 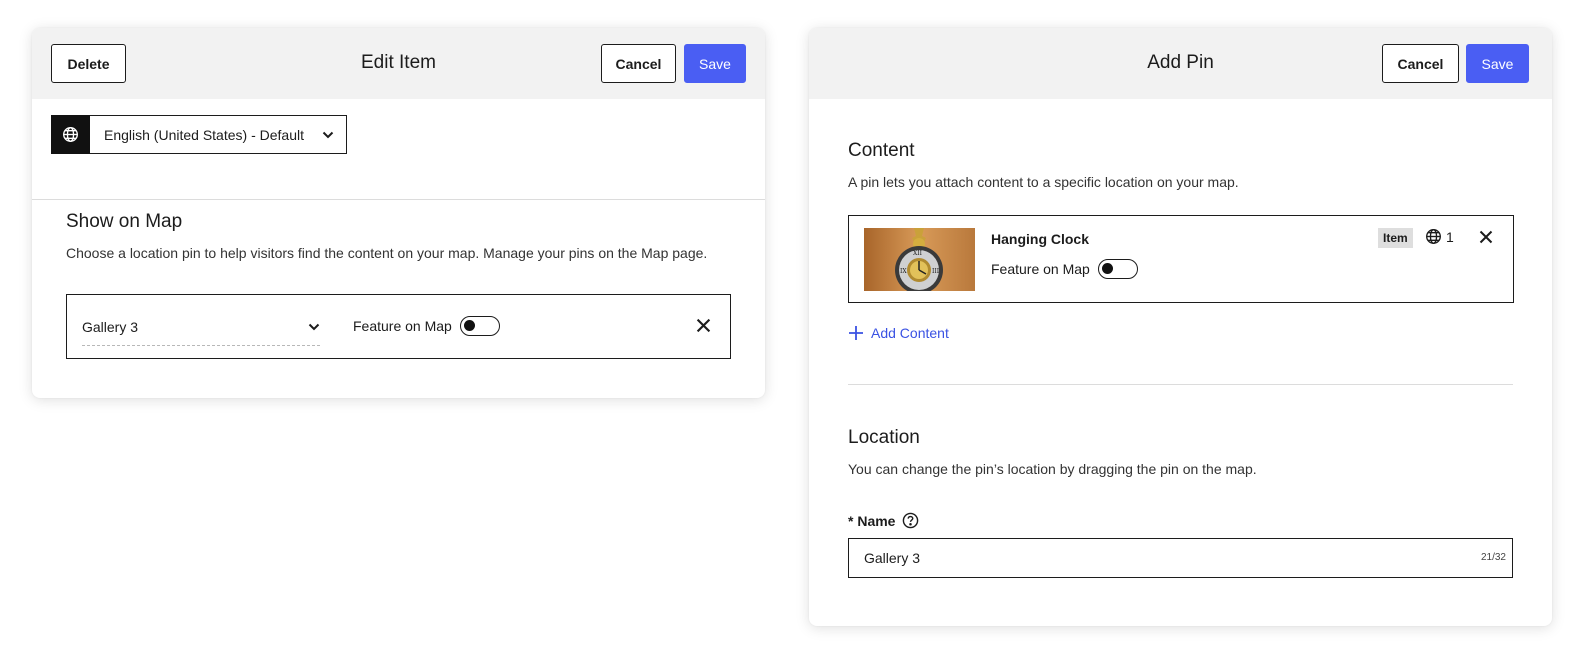 I want to click on pin-select: Gallery 3, so click(x=201, y=327).